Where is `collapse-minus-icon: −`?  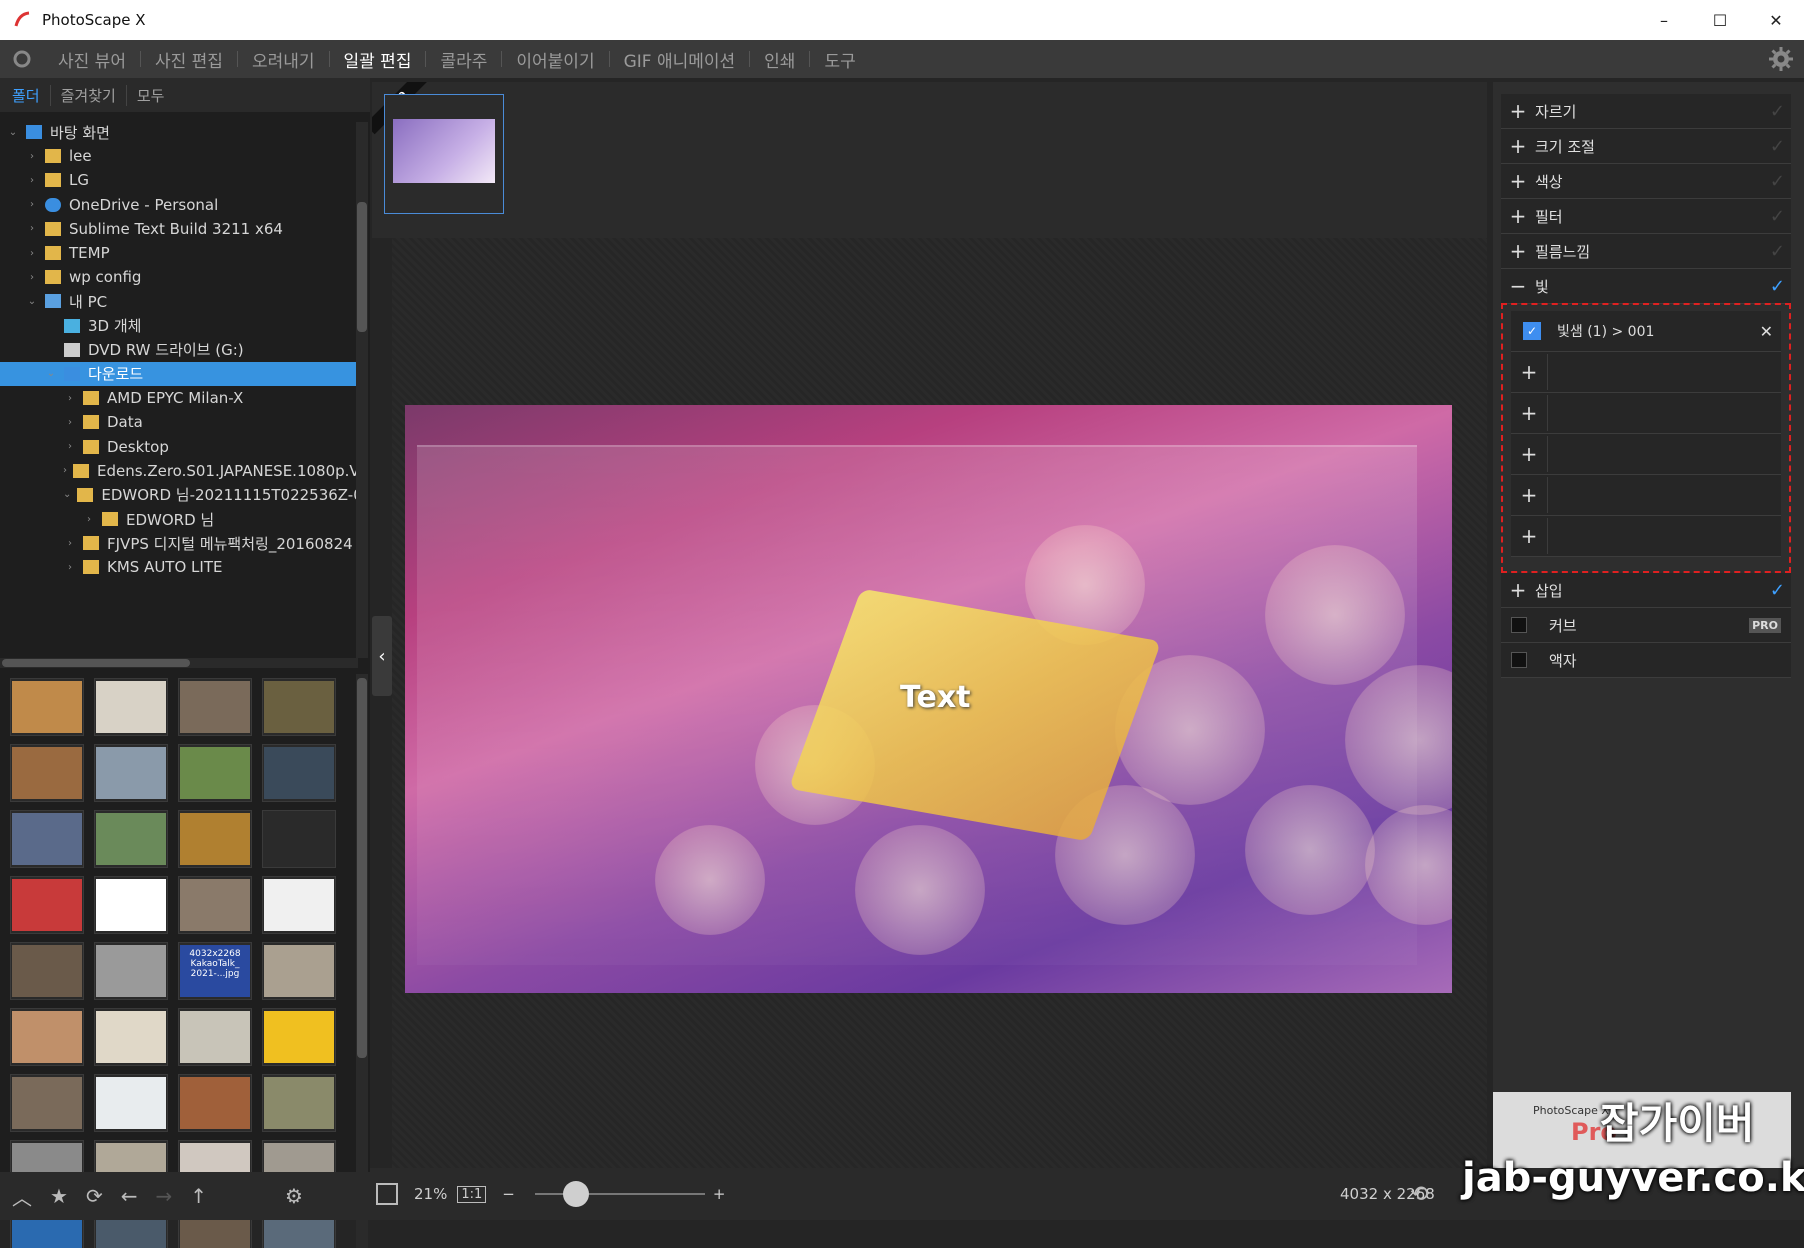
collapse-minus-icon: − is located at coordinates (1518, 286).